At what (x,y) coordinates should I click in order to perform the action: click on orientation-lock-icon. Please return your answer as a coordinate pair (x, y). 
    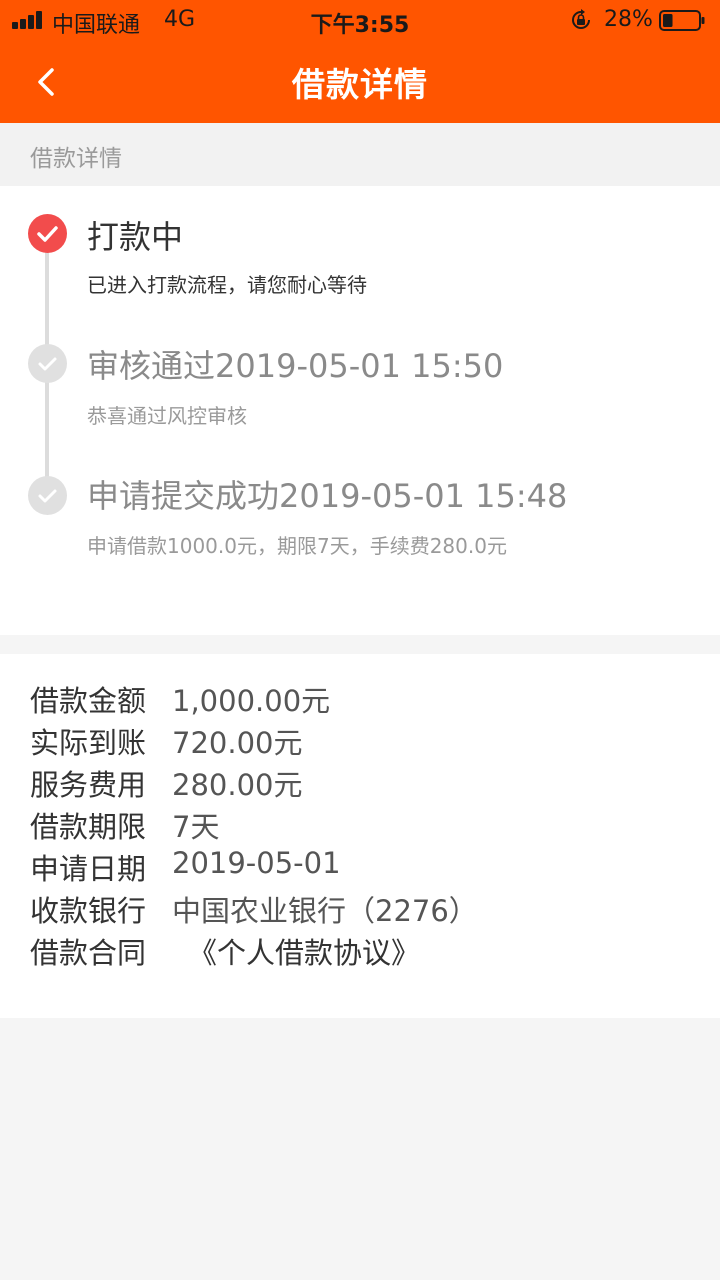
    Looking at the image, I should click on (581, 19).